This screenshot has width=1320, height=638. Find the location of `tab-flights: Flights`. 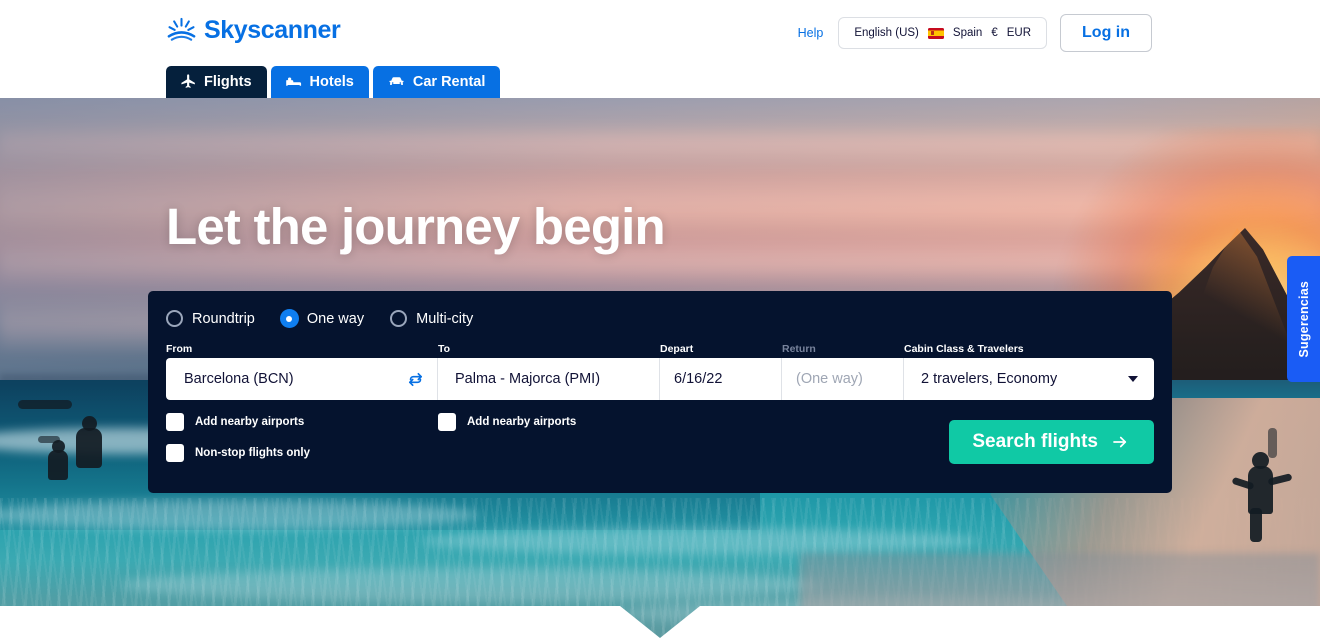

tab-flights: Flights is located at coordinates (216, 82).